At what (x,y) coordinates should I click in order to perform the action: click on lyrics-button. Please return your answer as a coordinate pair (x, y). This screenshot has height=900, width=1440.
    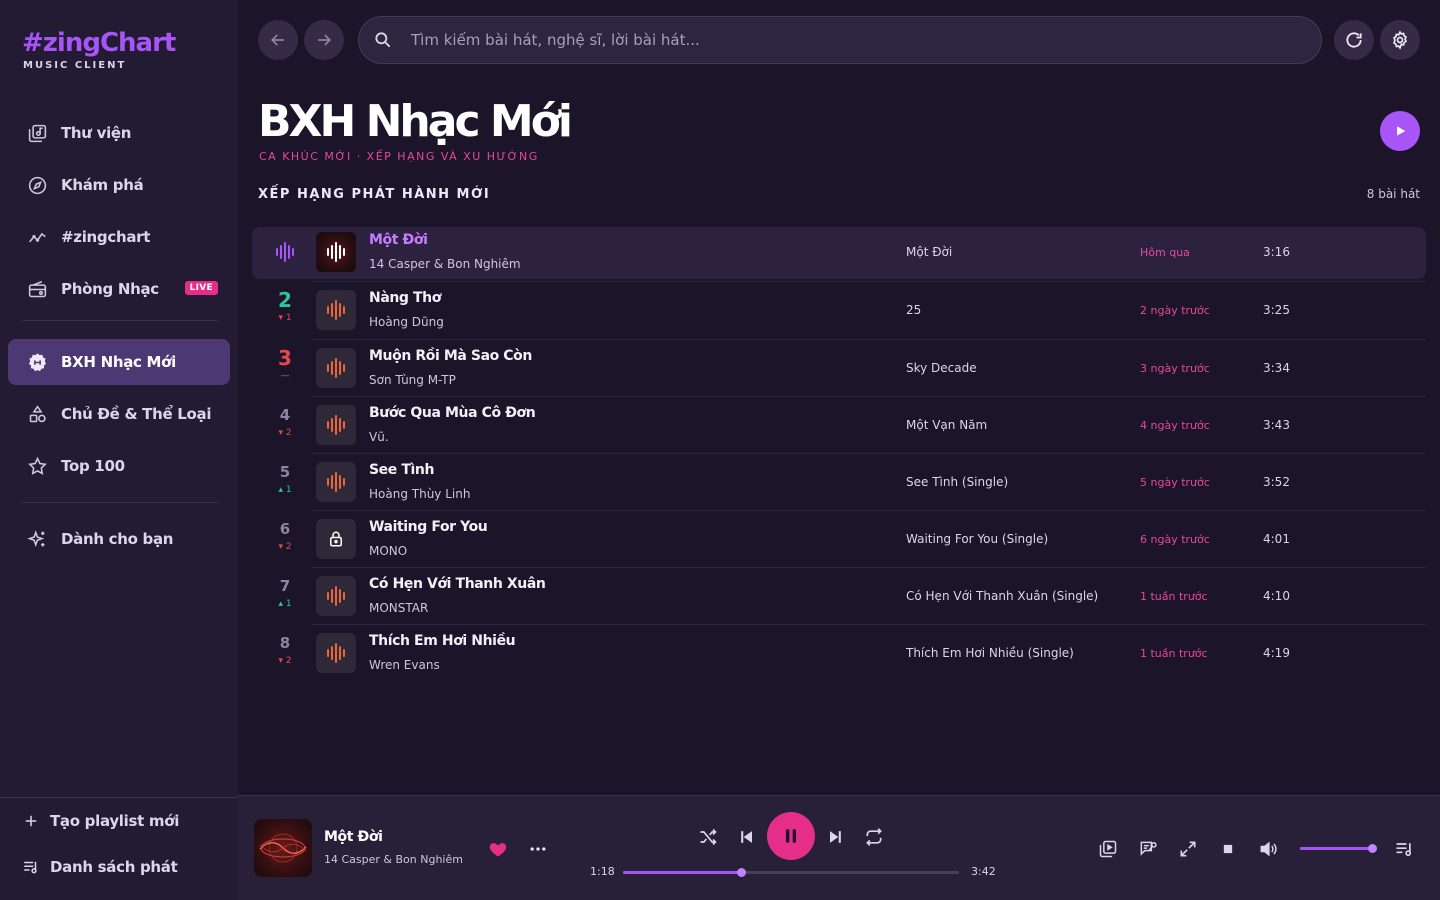
    Looking at the image, I should click on (1148, 849).